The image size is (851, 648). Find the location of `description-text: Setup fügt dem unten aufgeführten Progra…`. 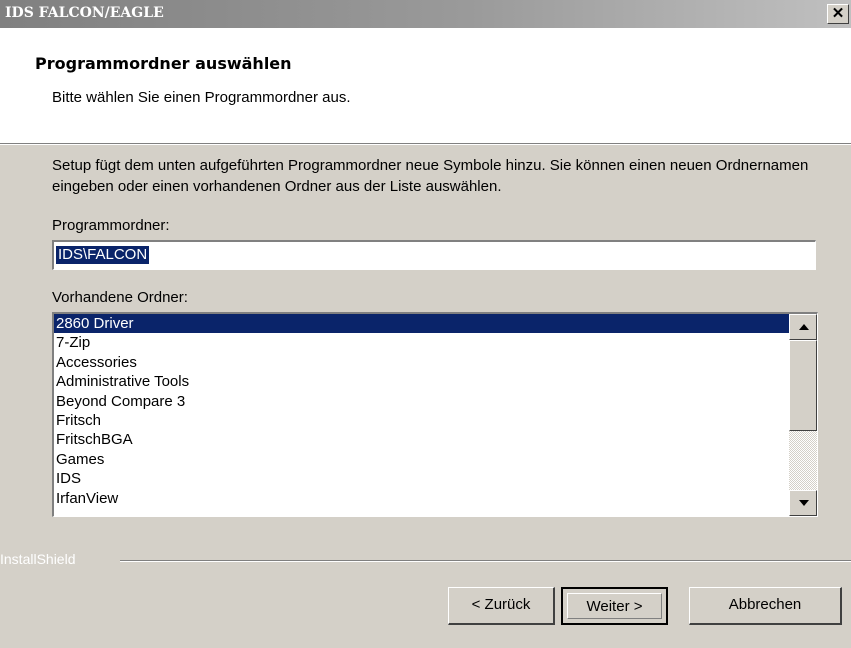

description-text: Setup fügt dem unten aufgeführten Progra… is located at coordinates (430, 176).